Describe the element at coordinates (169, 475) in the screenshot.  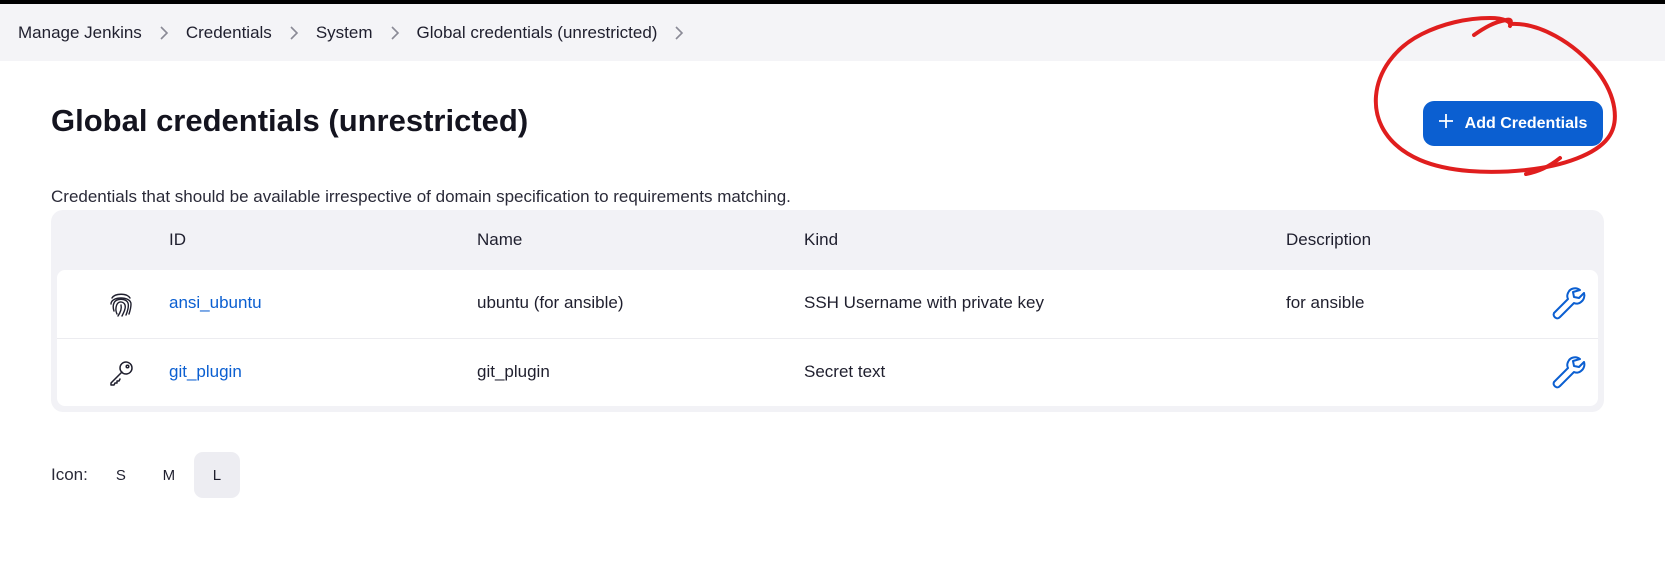
I see `icon-size-medium: M` at that location.